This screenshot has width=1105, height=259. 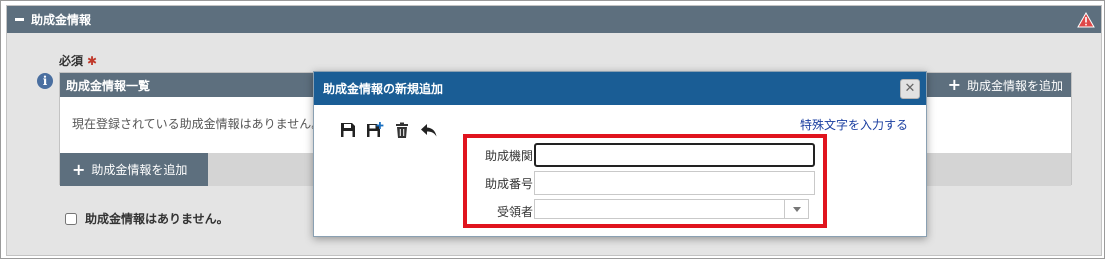 I want to click on grant-agency-label: 助成機関:, so click(x=510, y=156).